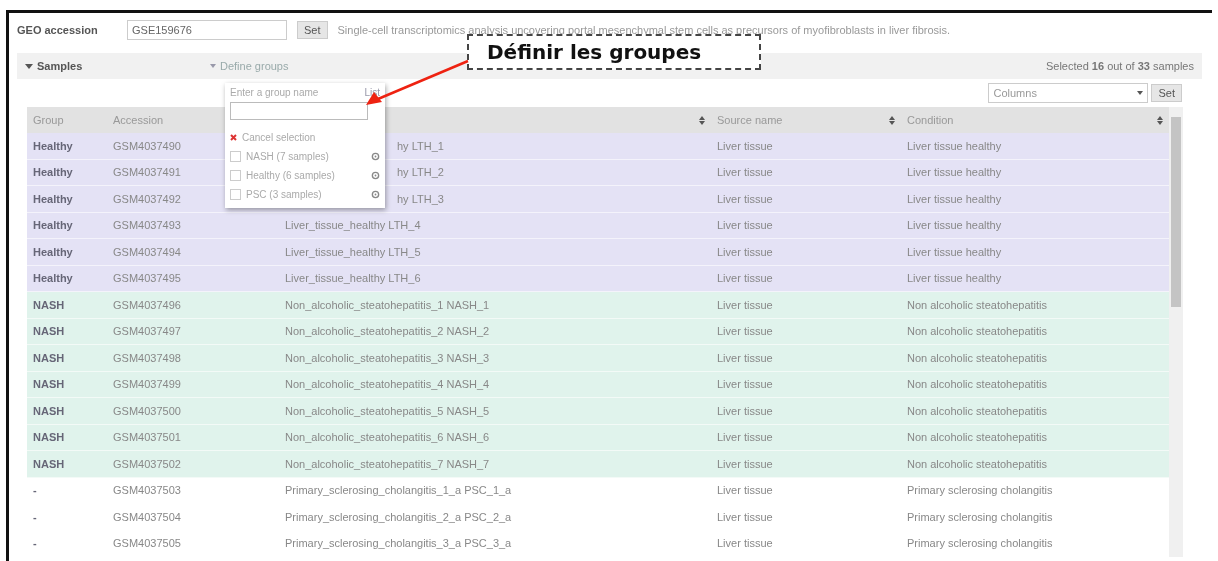 The image size is (1218, 561). What do you see at coordinates (213, 66) in the screenshot?
I see `caret-icon` at bounding box center [213, 66].